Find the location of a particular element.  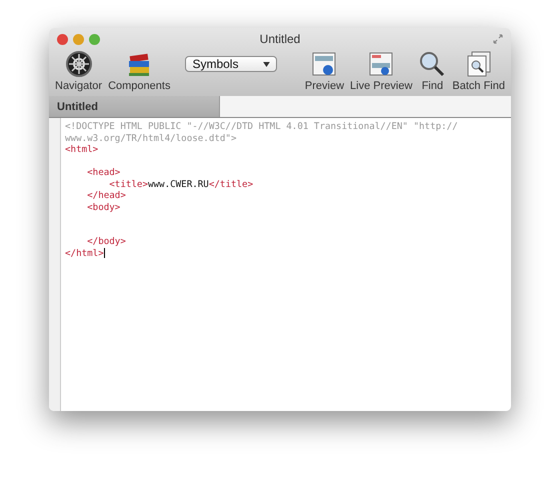

html-tag: <title> is located at coordinates (106, 184).